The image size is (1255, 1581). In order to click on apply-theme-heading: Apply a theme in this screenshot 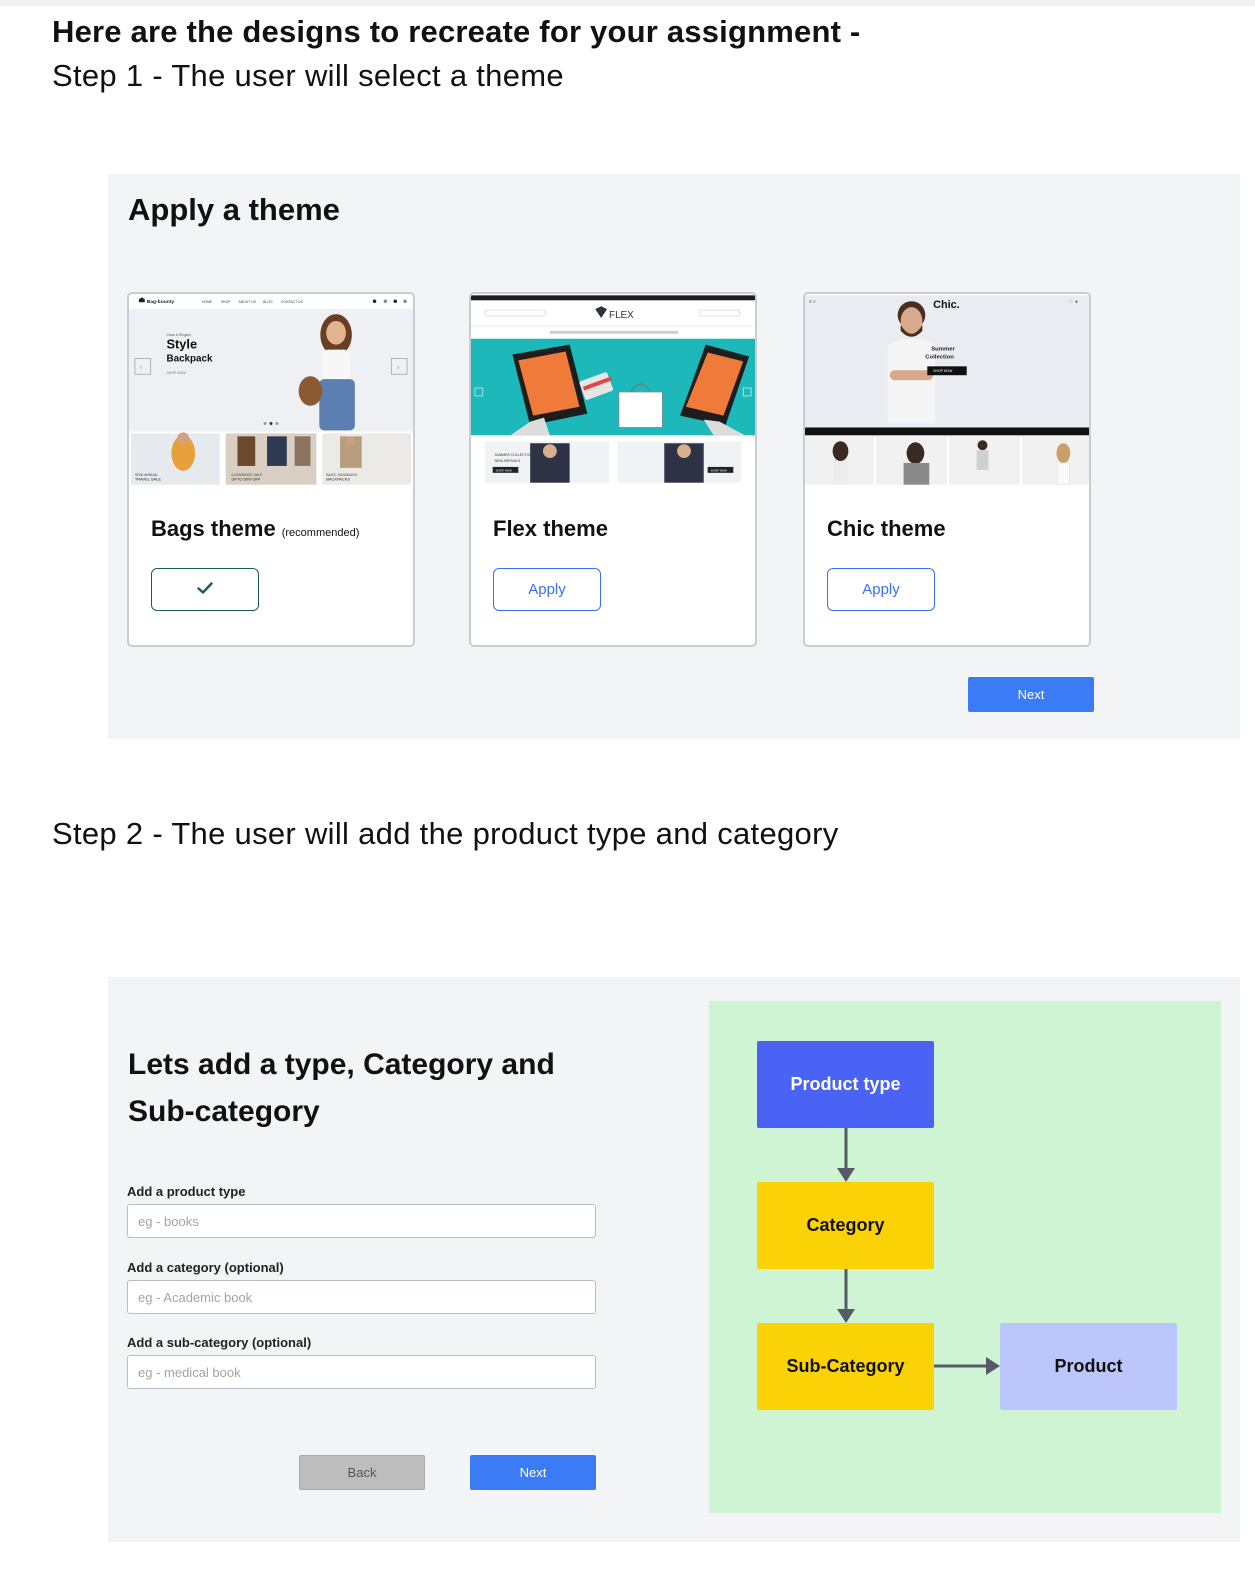, I will do `click(234, 209)`.